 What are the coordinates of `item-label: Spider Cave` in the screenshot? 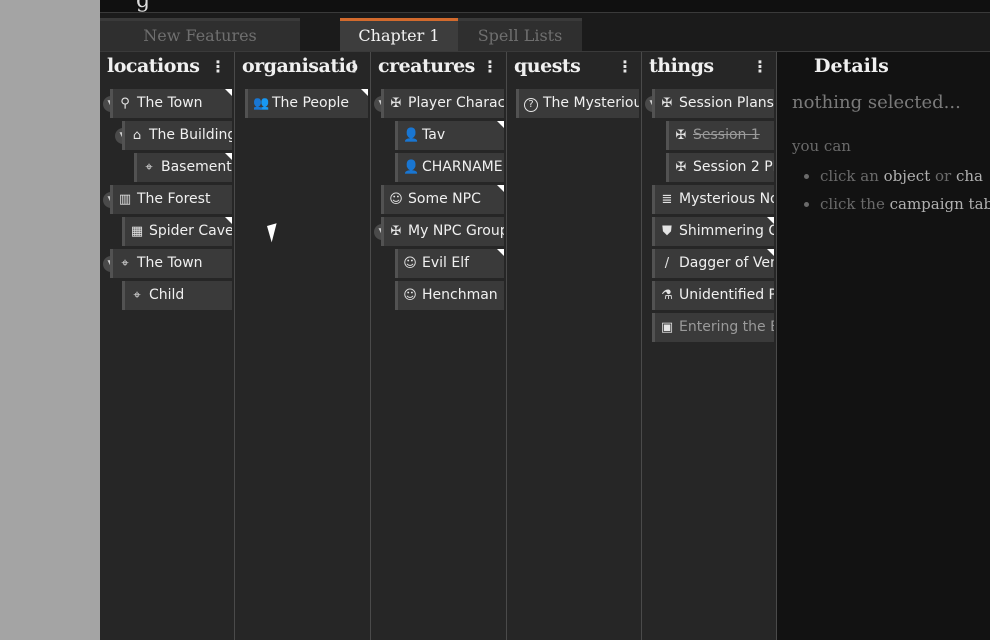 It's located at (190, 231).